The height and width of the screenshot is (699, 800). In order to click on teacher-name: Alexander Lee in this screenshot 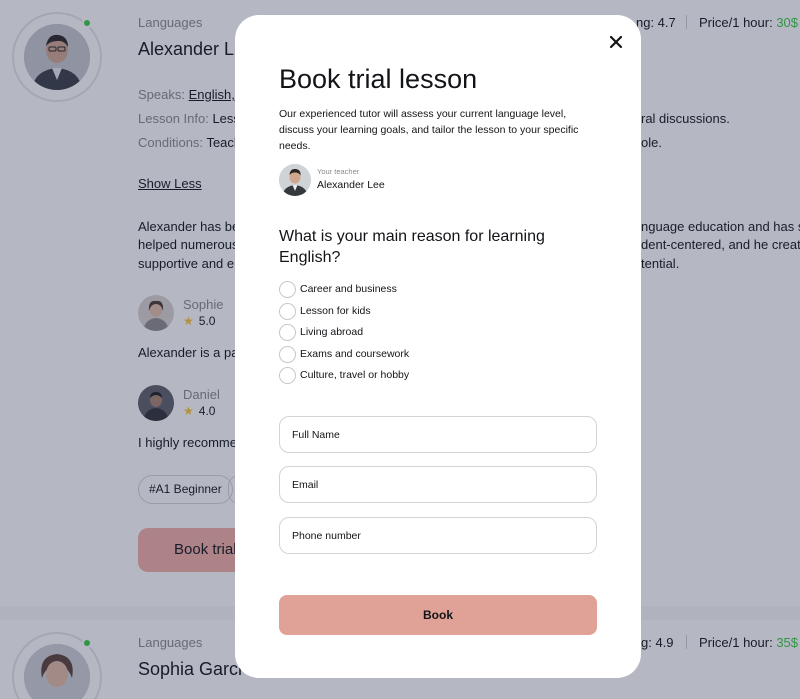, I will do `click(351, 185)`.